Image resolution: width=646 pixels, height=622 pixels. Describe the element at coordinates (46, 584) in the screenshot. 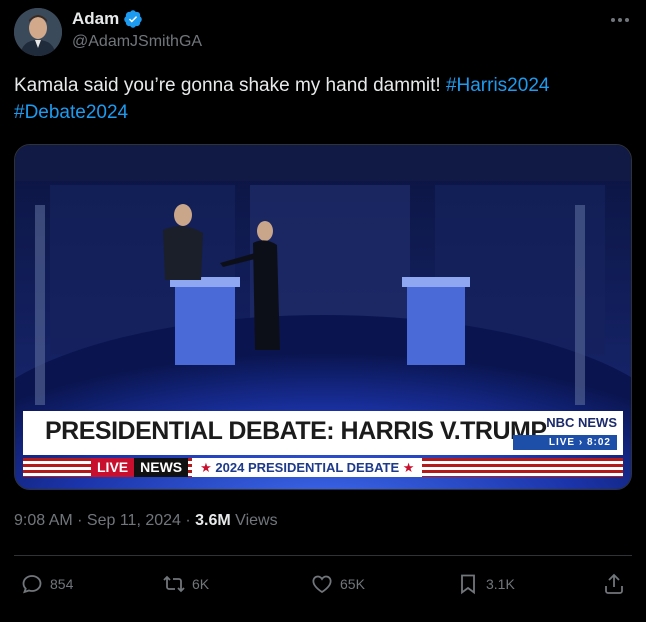

I see `reply-button: 854` at that location.